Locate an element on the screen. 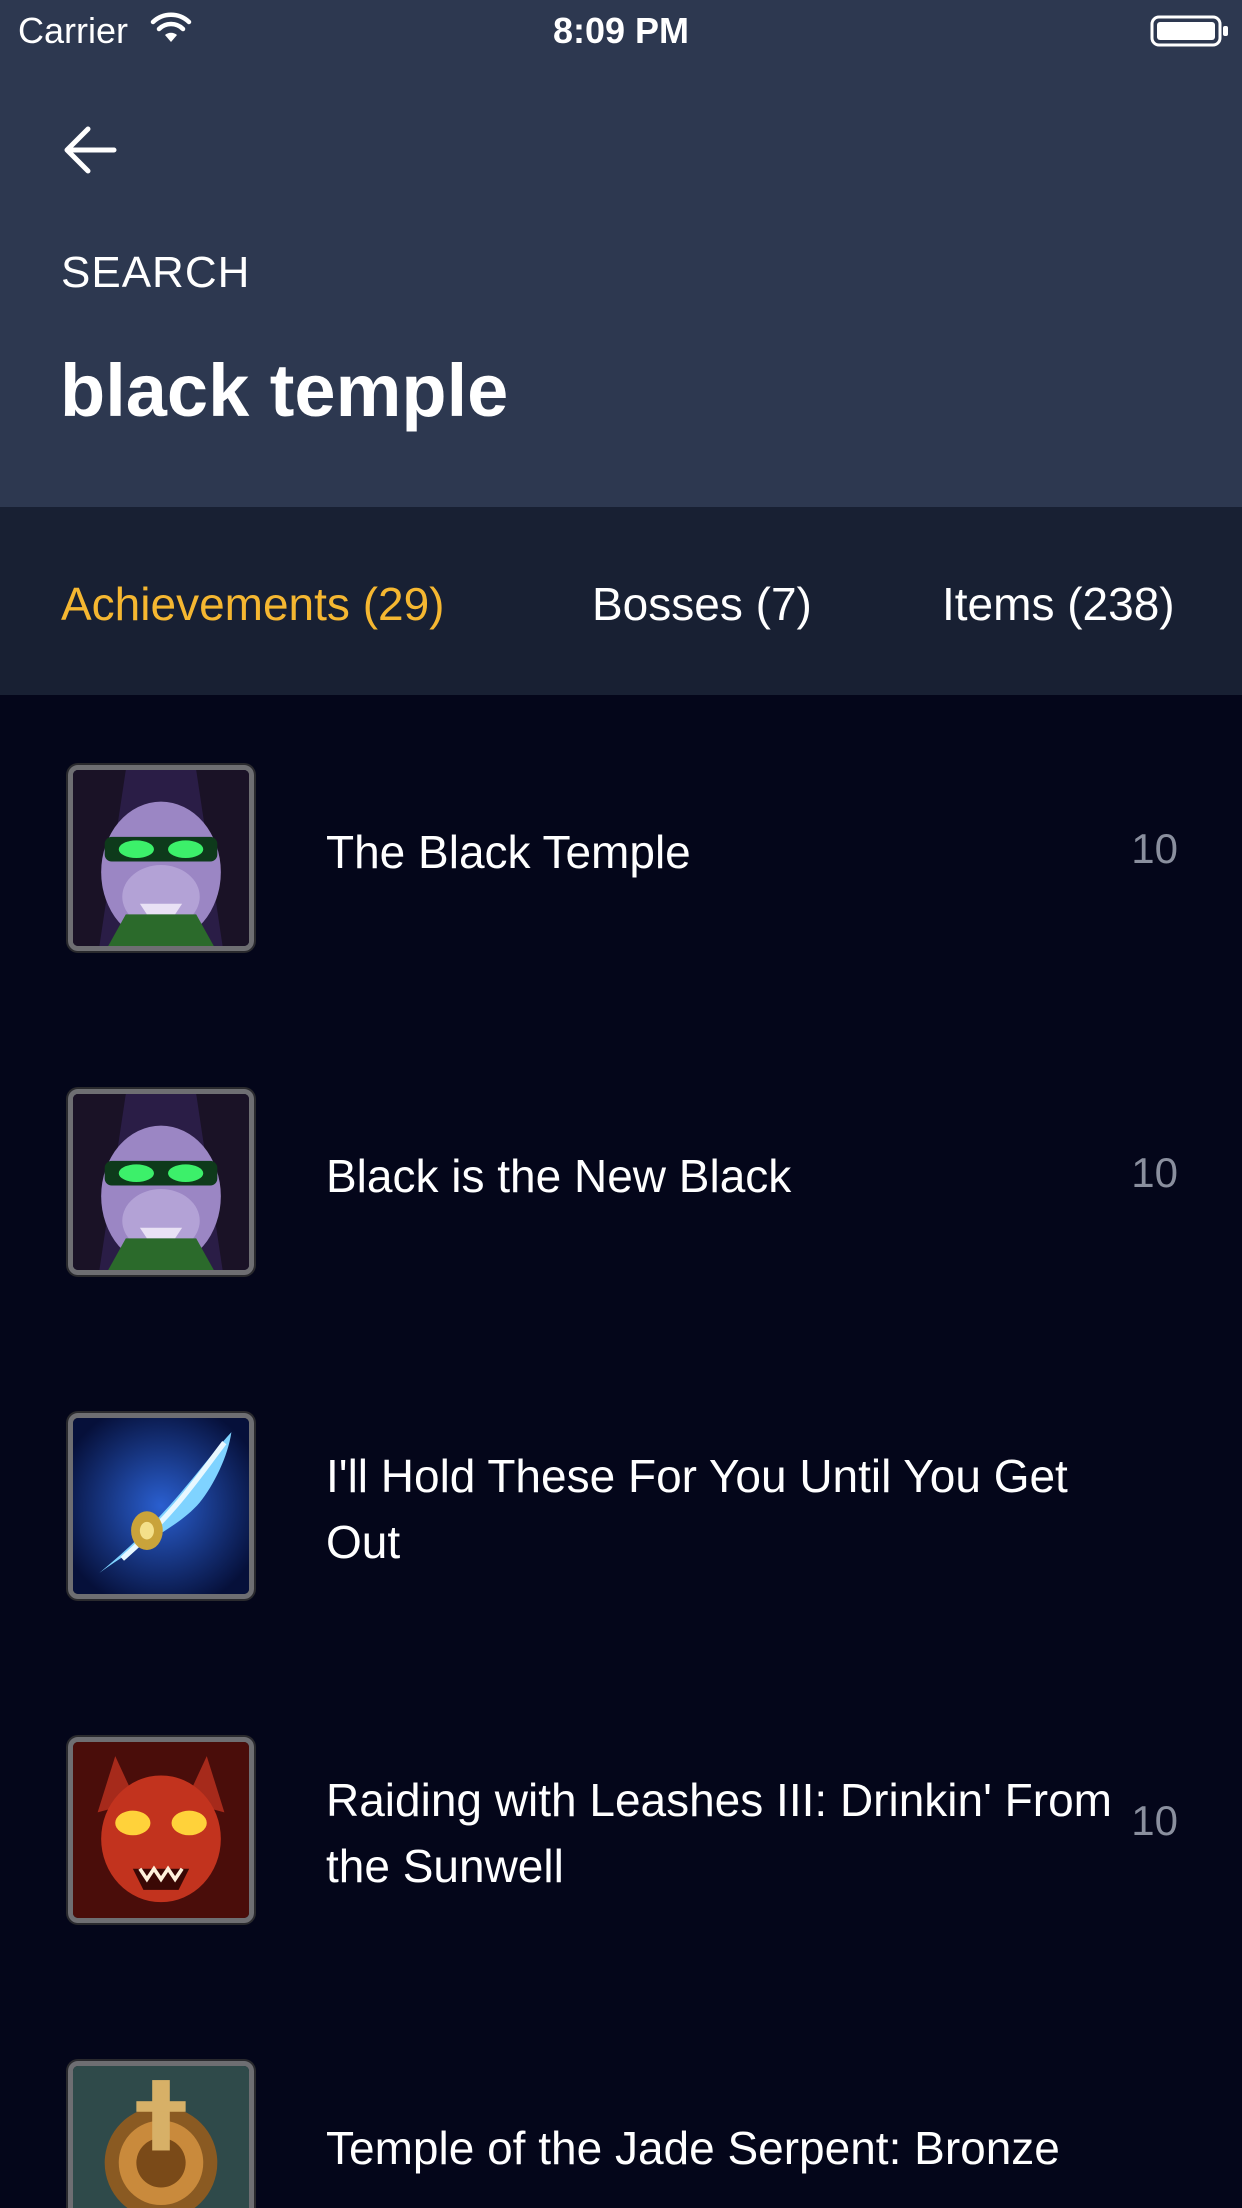  category-tabs: Achievements (29) Bosses (7) Items (238) is located at coordinates (621, 601).